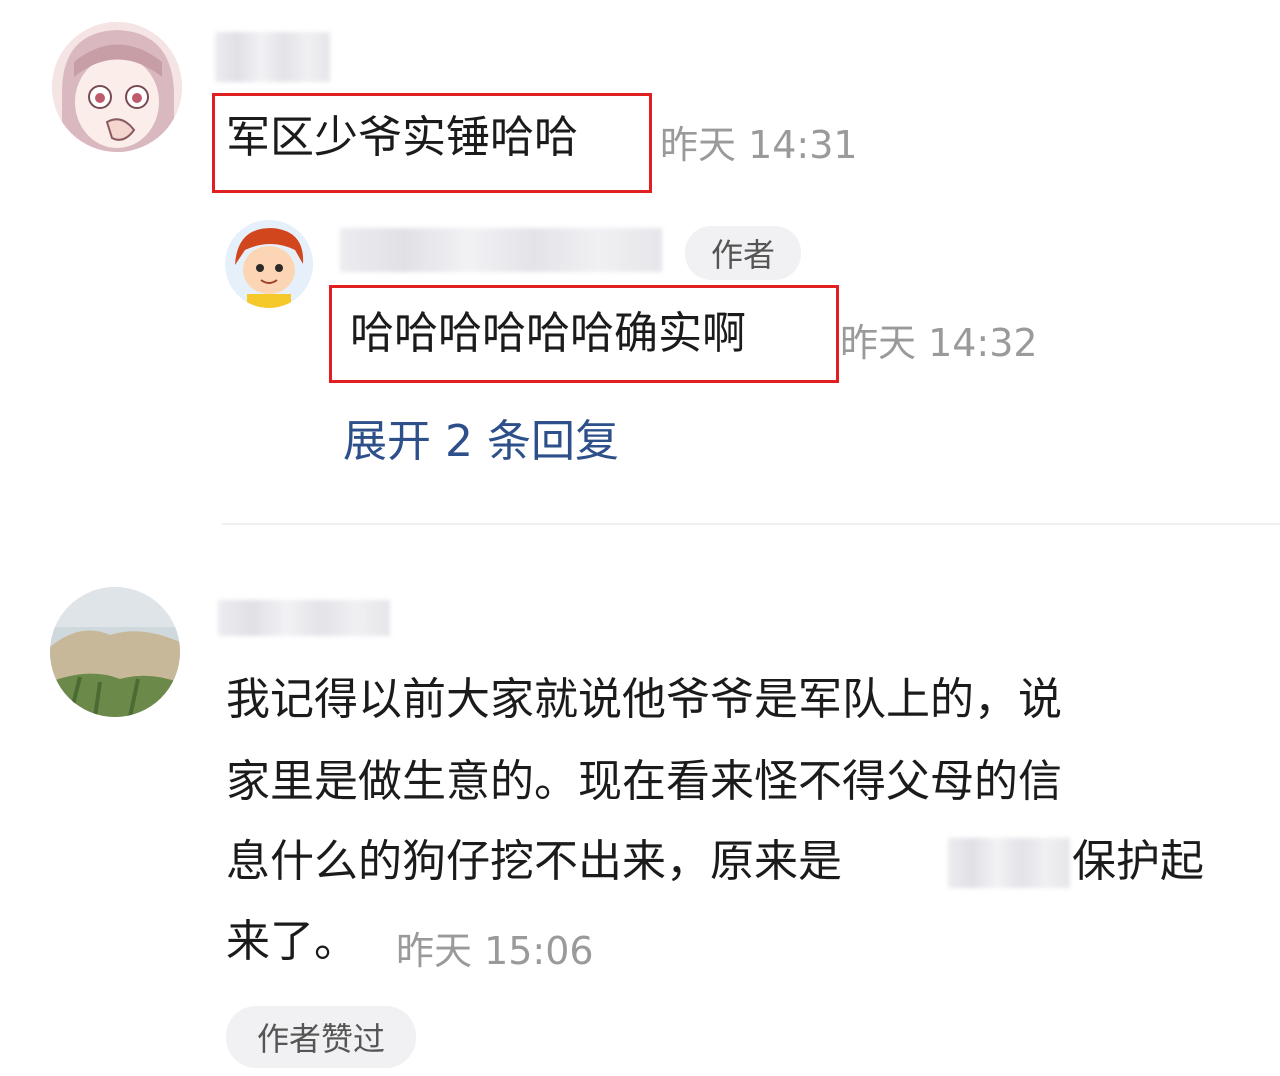 This screenshot has width=1280, height=1076. What do you see at coordinates (743, 253) in the screenshot?
I see `author-tag: 作者` at bounding box center [743, 253].